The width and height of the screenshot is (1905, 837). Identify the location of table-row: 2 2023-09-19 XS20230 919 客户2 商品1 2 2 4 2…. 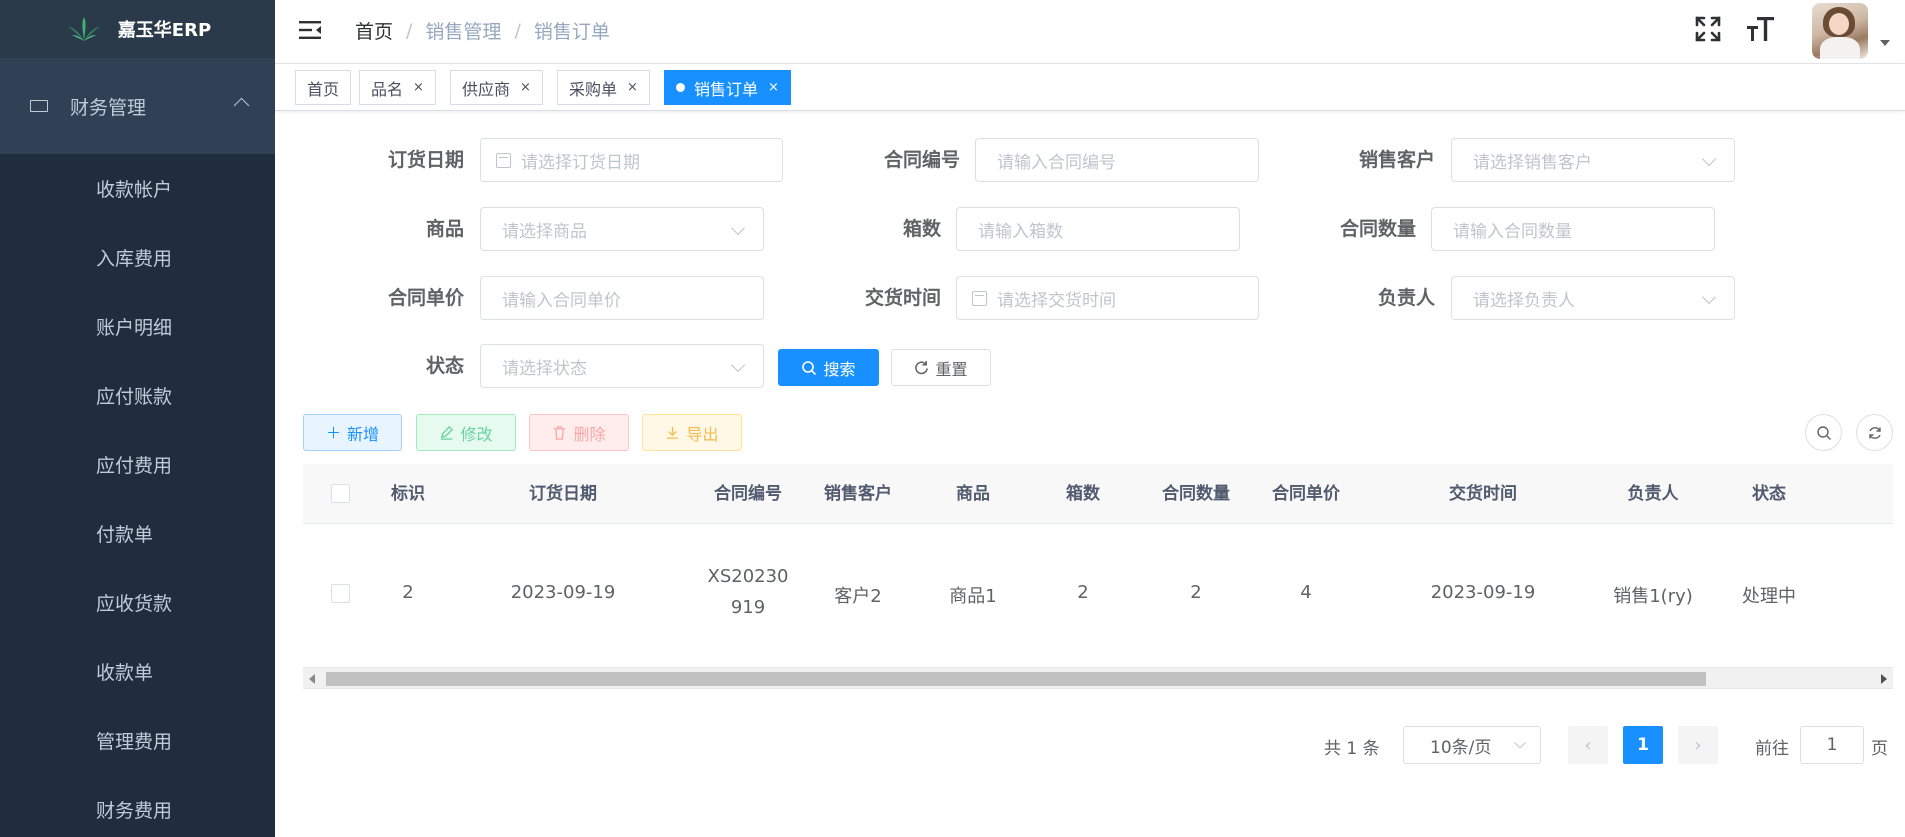
(1098, 594).